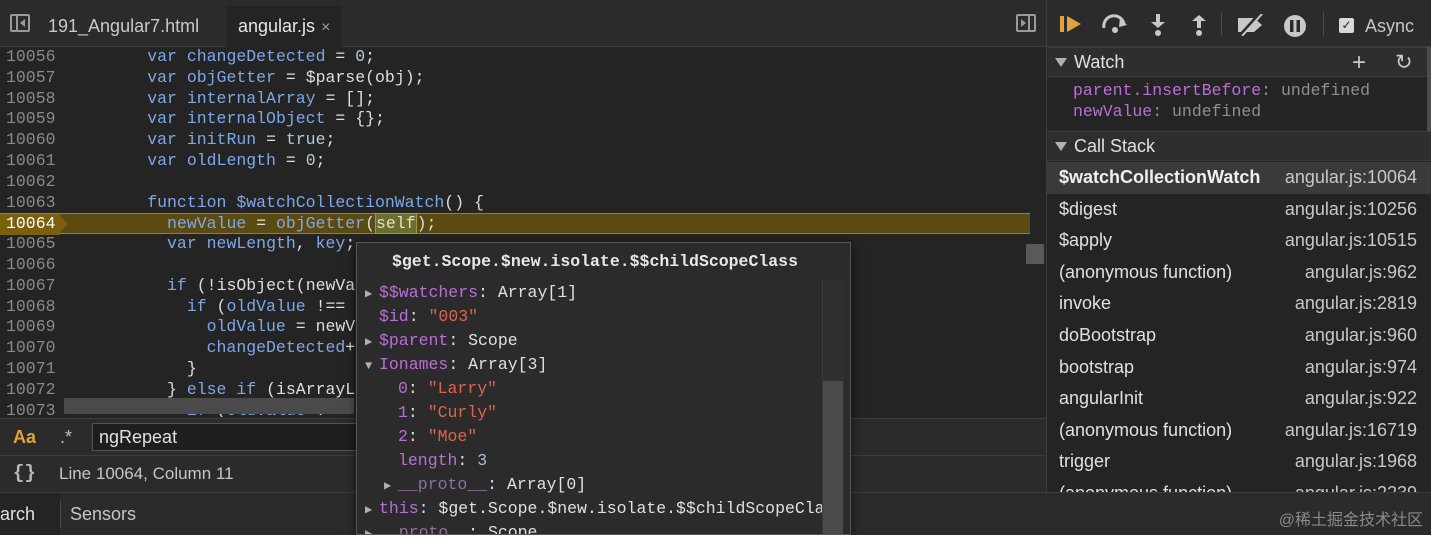 This screenshot has height=535, width=1431. Describe the element at coordinates (1158, 25) in the screenshot. I see `step-into-icon` at that location.